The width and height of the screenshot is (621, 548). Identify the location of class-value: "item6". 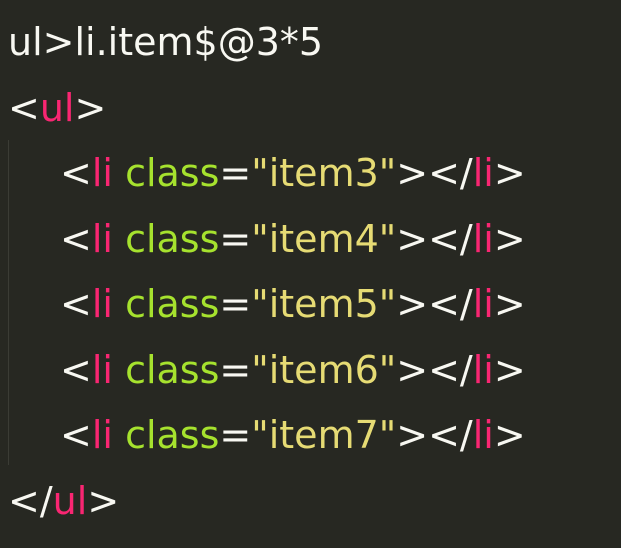
(324, 369).